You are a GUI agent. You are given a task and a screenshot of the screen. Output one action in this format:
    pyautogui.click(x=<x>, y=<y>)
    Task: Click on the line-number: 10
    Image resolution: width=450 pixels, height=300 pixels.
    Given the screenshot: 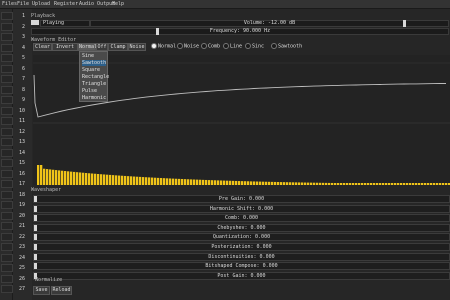 What is the action you would take?
    pyautogui.click(x=21, y=110)
    